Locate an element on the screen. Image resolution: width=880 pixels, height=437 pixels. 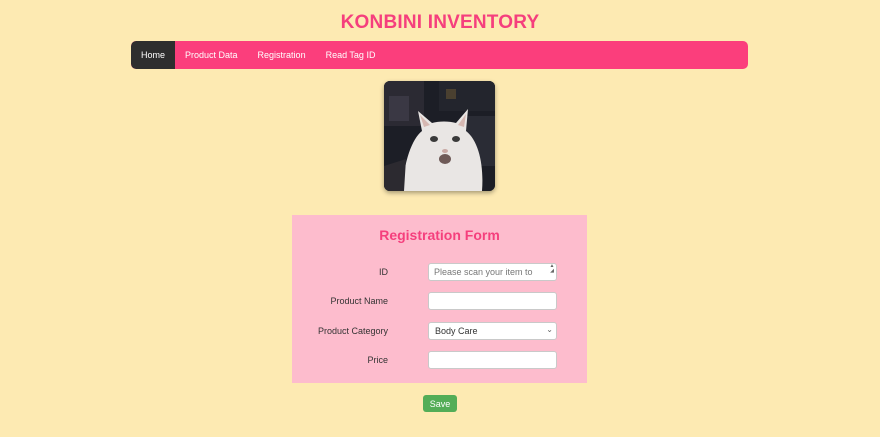
product-category-select: Body Care ⌄ is located at coordinates (492, 331).